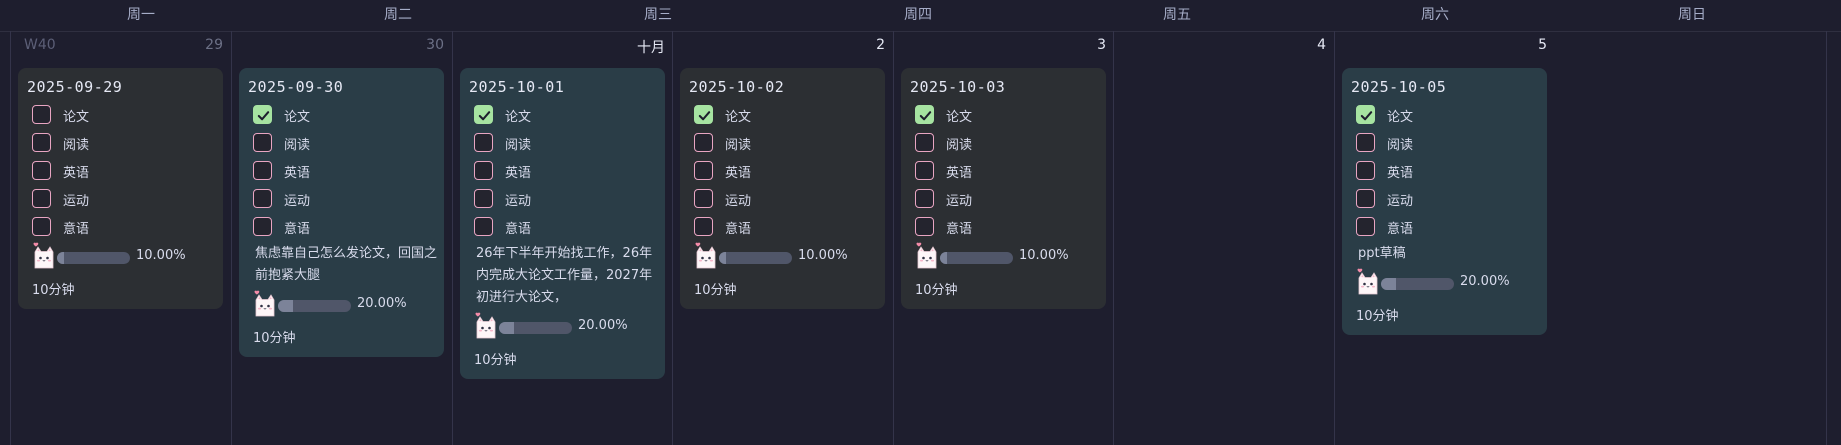  What do you see at coordinates (506, 328) in the screenshot?
I see `progress-bar-fill` at bounding box center [506, 328].